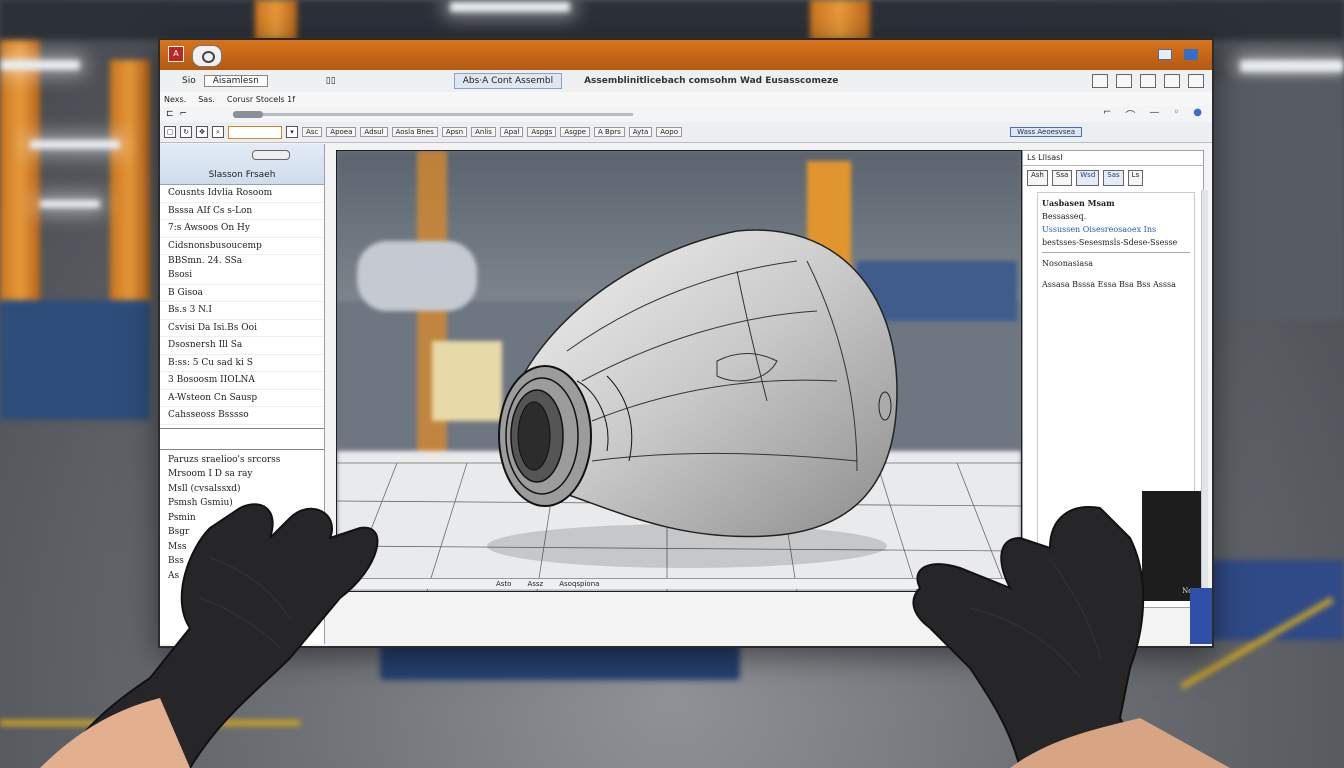  Describe the element at coordinates (1071, 637) in the screenshot. I see `right-glove-hand` at that location.